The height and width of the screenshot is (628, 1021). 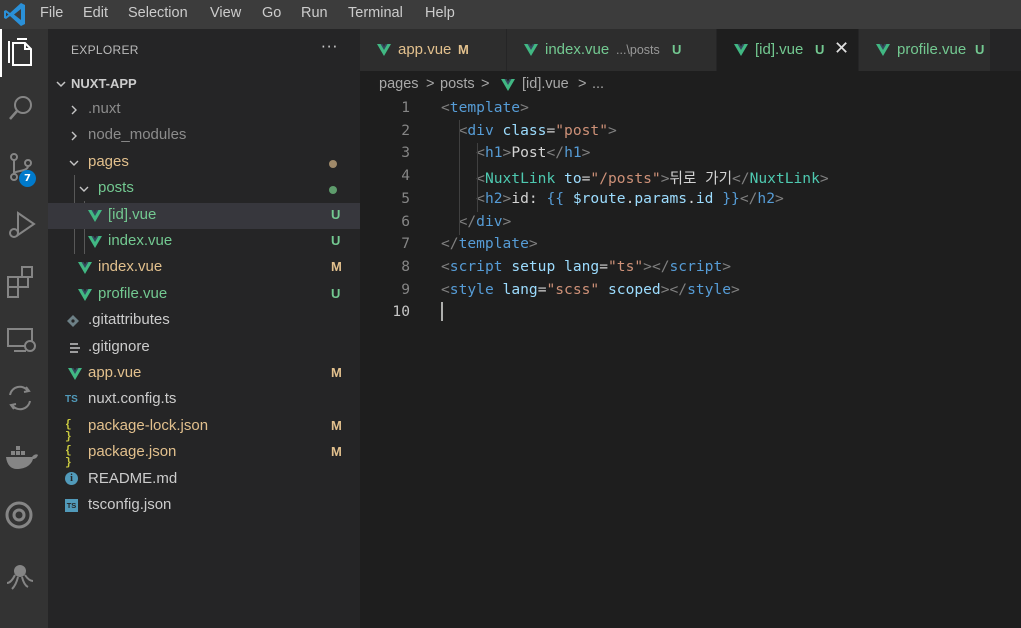 I want to click on line-number: 8, so click(x=405, y=266).